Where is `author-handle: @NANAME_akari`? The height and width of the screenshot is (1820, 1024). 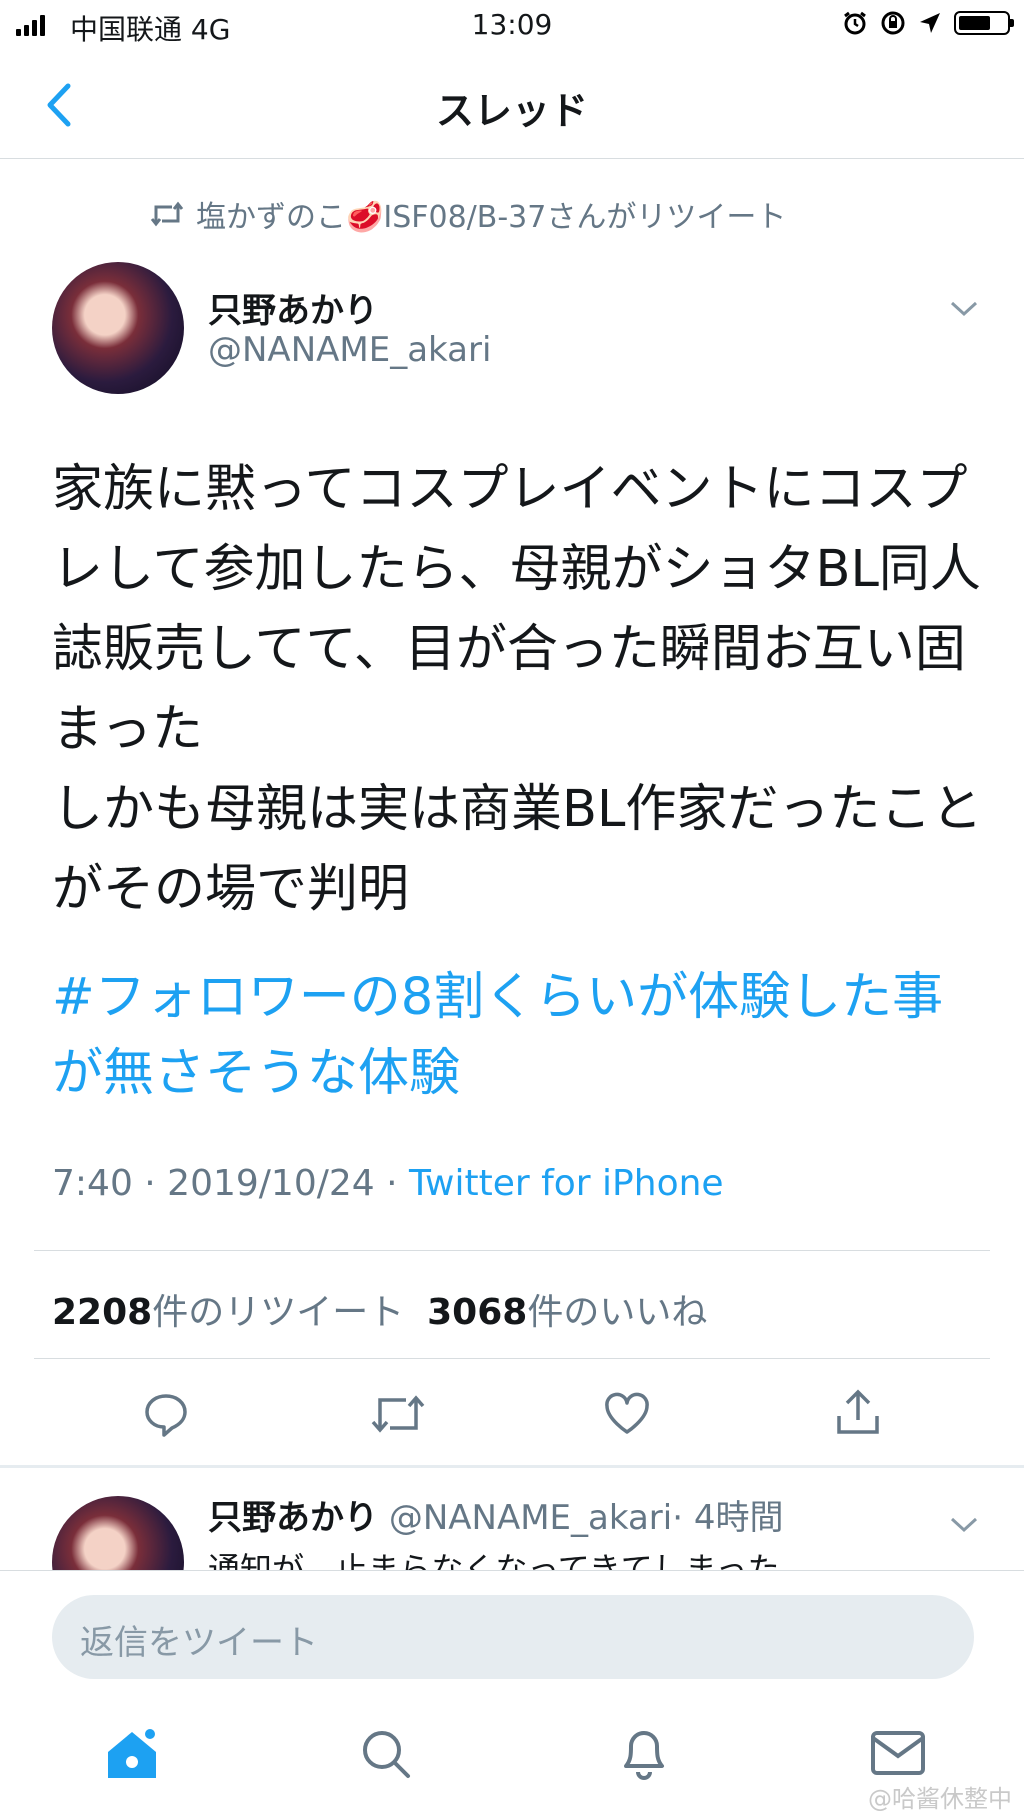
author-handle: @NANAME_akari is located at coordinates (349, 350).